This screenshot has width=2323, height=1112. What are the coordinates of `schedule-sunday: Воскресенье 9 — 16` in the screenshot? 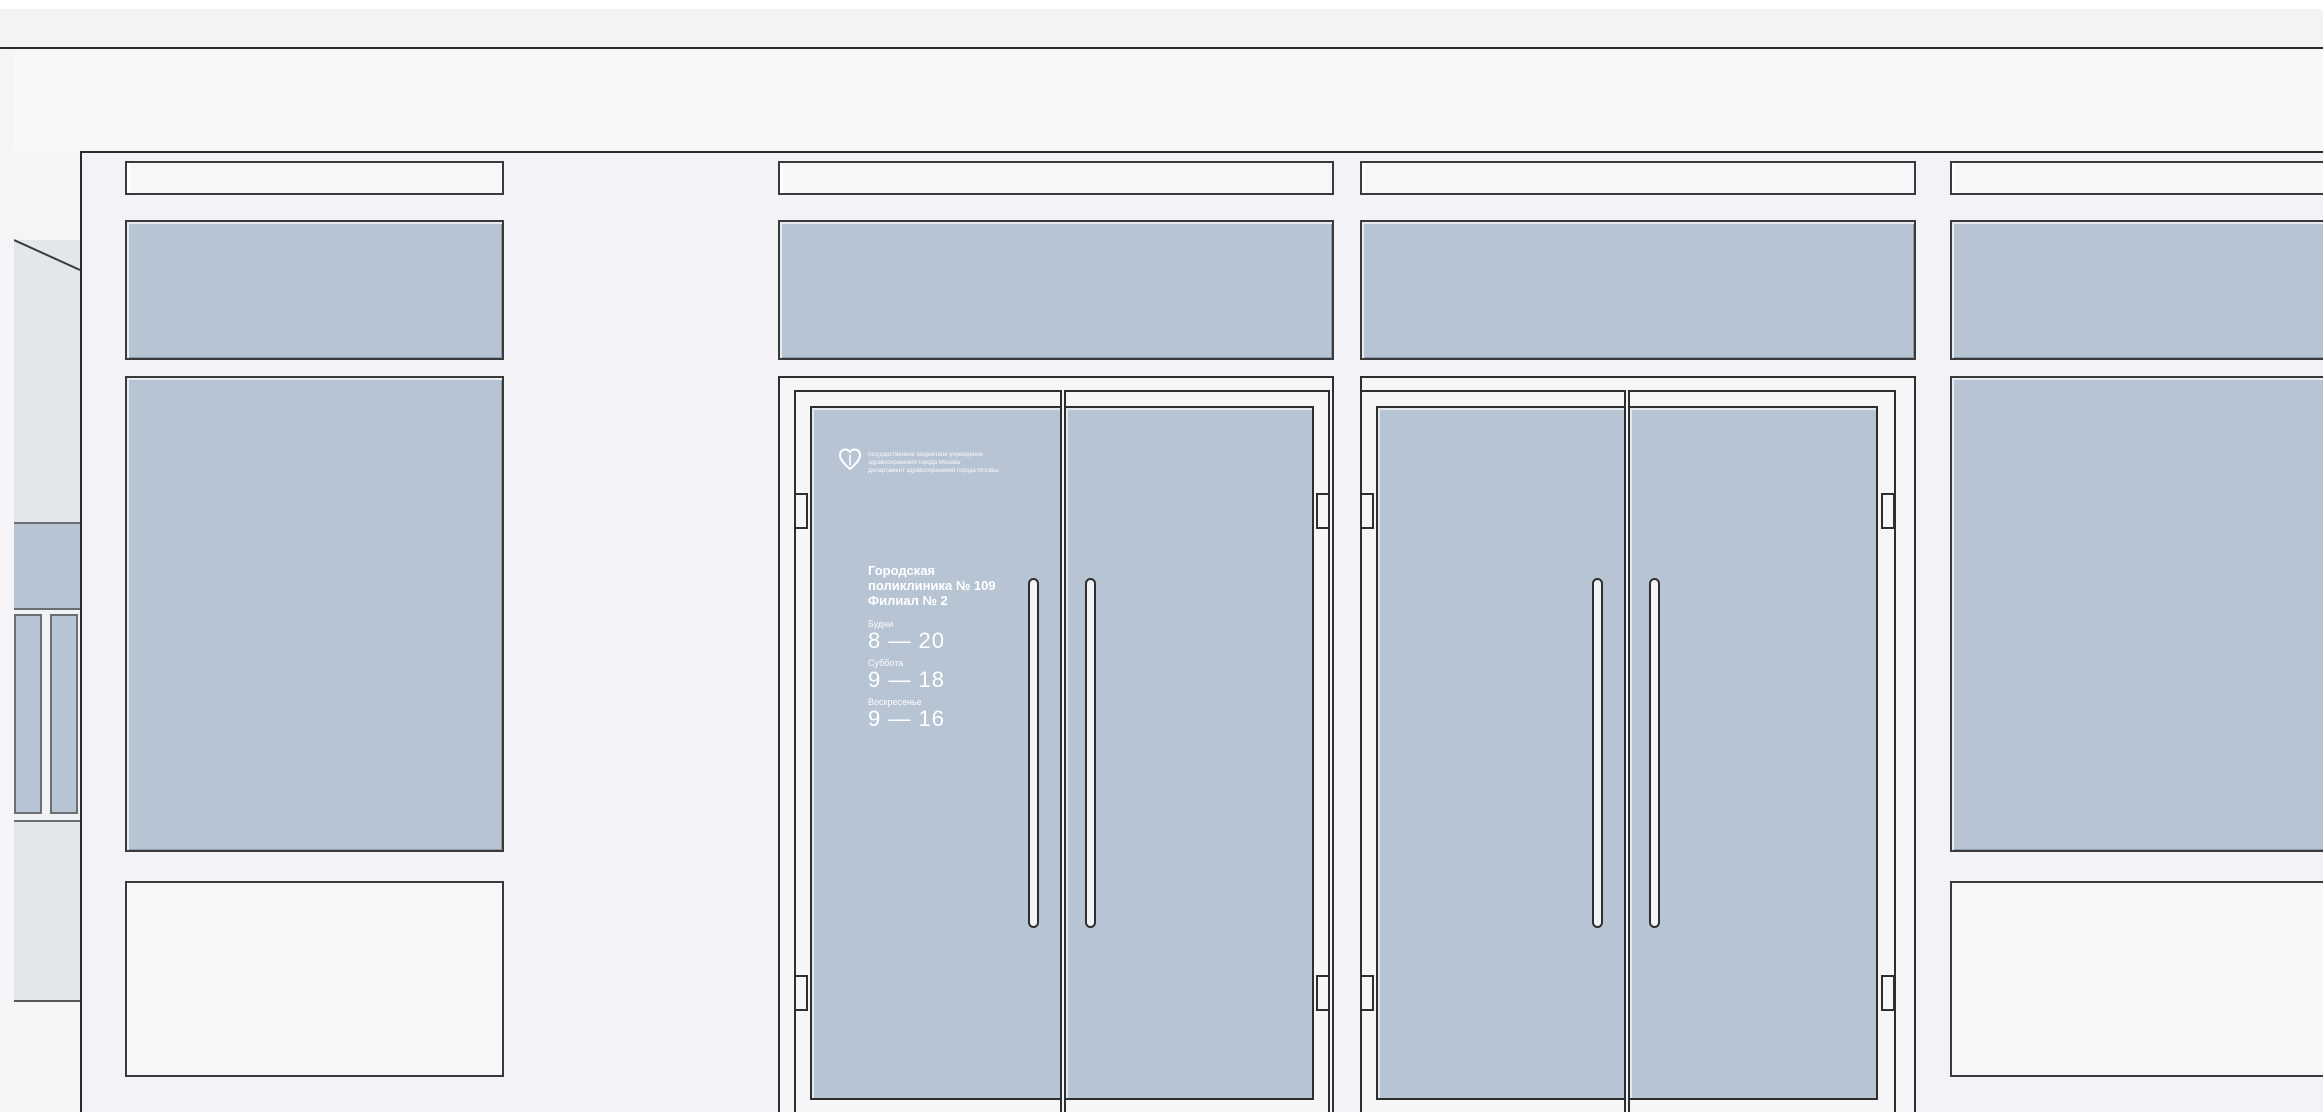 It's located at (906, 714).